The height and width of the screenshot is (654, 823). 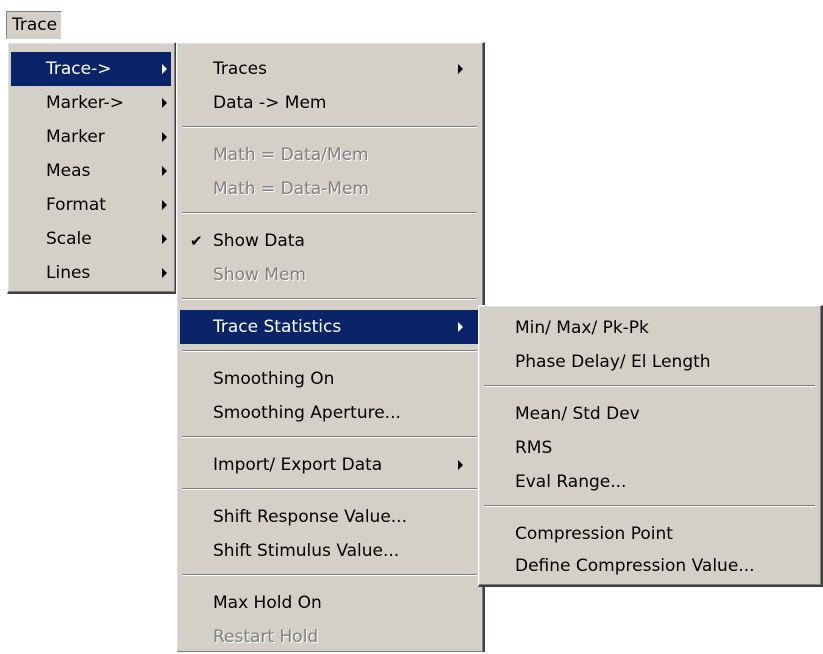 I want to click on menu-item-data-to-mem: Data -> Mem, so click(x=329, y=103).